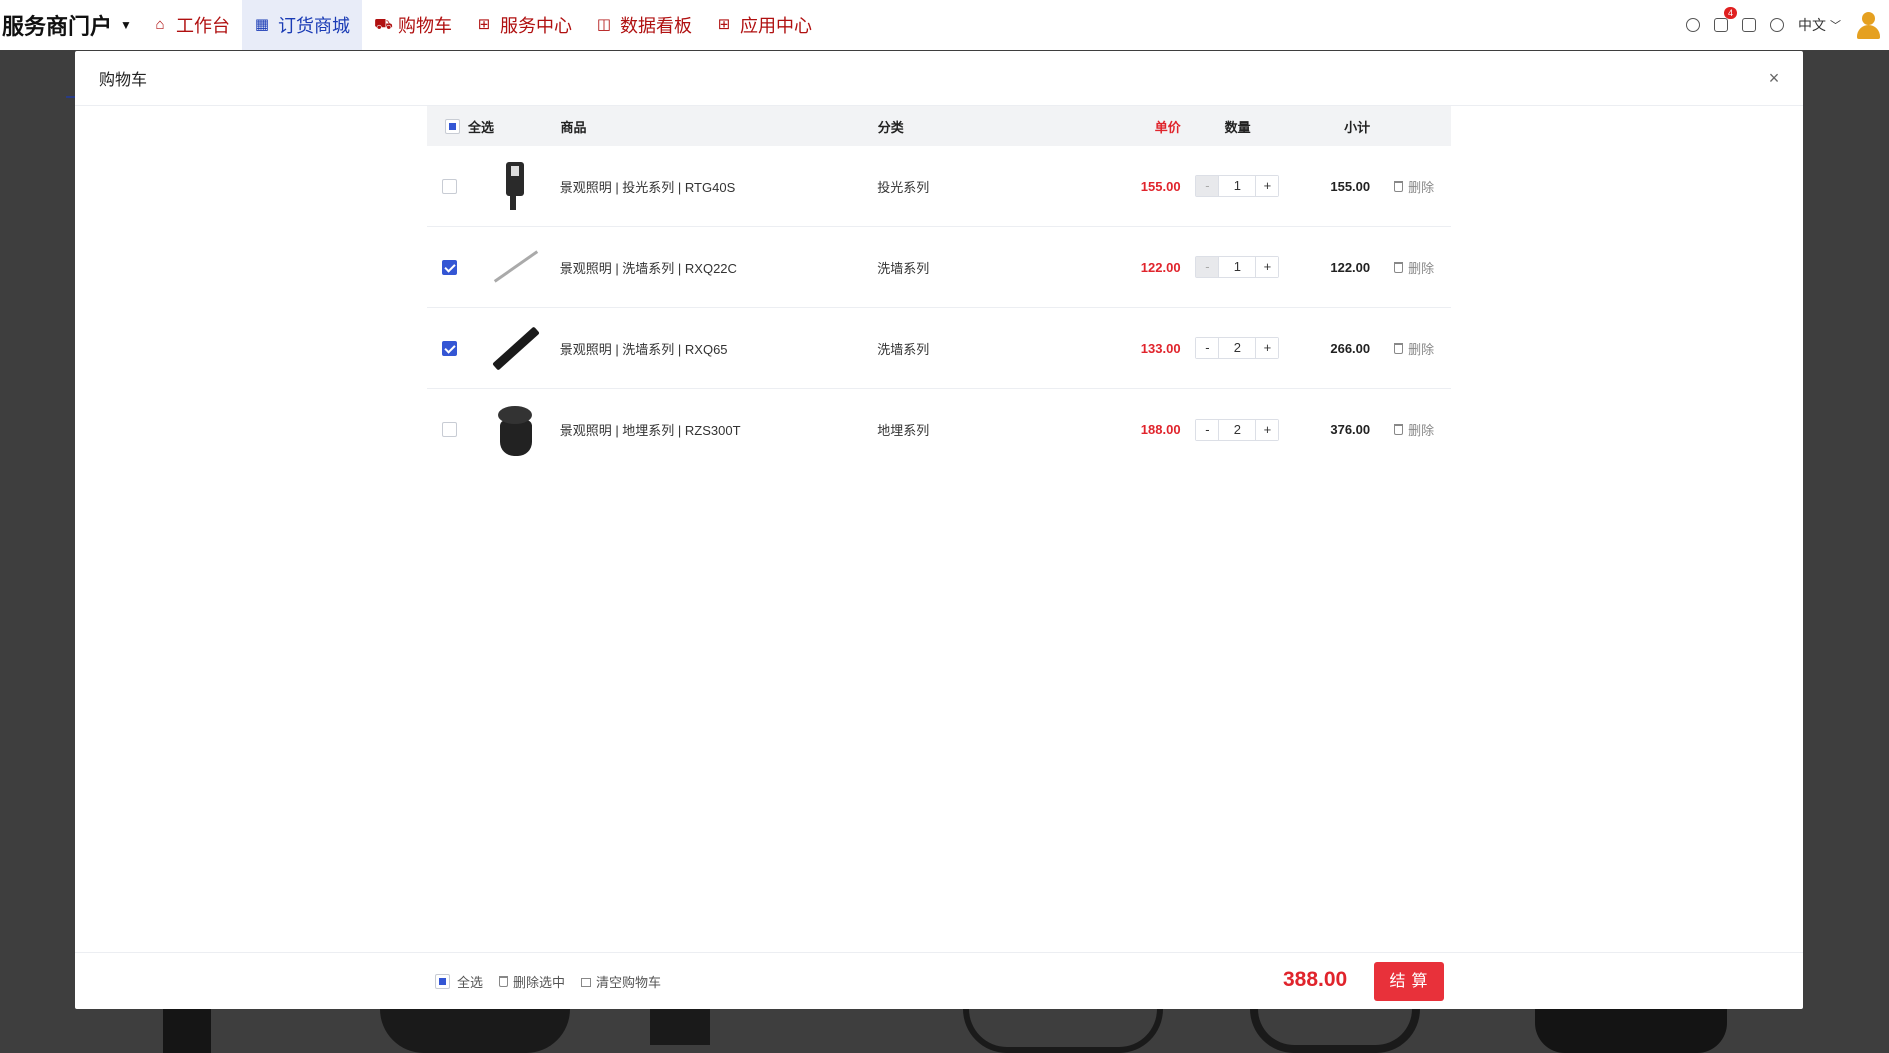  Describe the element at coordinates (413, 25) in the screenshot. I see `nav-cart: ⛟ 购物车` at that location.